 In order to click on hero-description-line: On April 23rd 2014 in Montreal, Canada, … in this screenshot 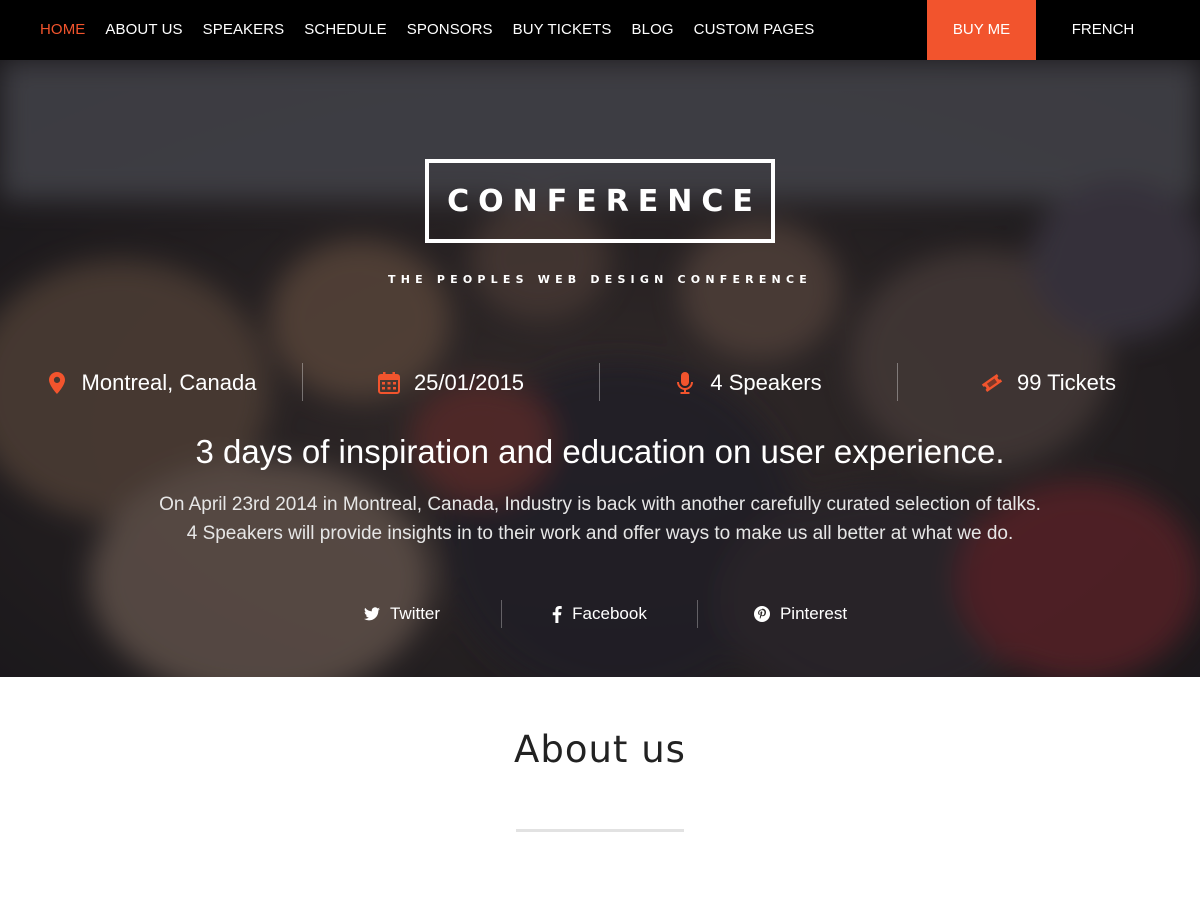, I will do `click(600, 504)`.